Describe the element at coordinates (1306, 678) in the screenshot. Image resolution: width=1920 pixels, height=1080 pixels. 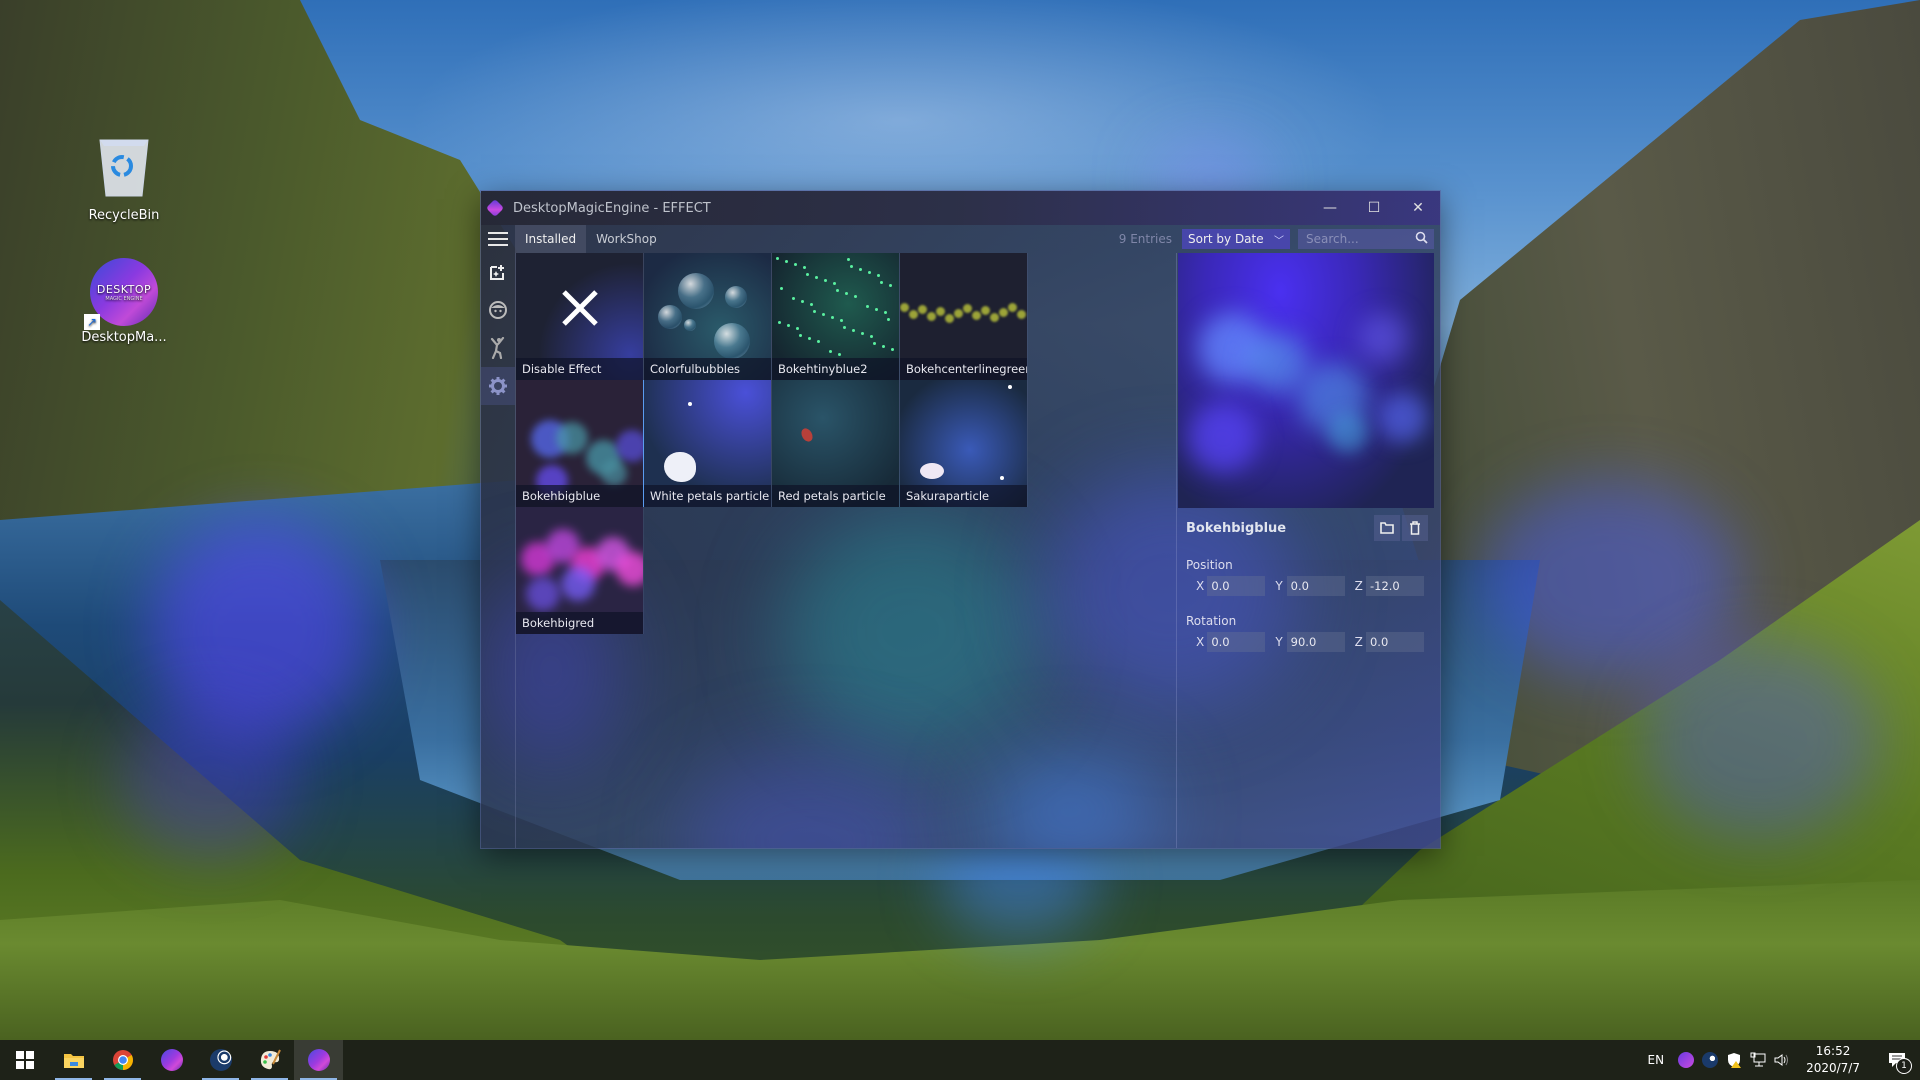
I see `effect-details: Bokehbigblue Position X Y Z Rotation X Y` at that location.